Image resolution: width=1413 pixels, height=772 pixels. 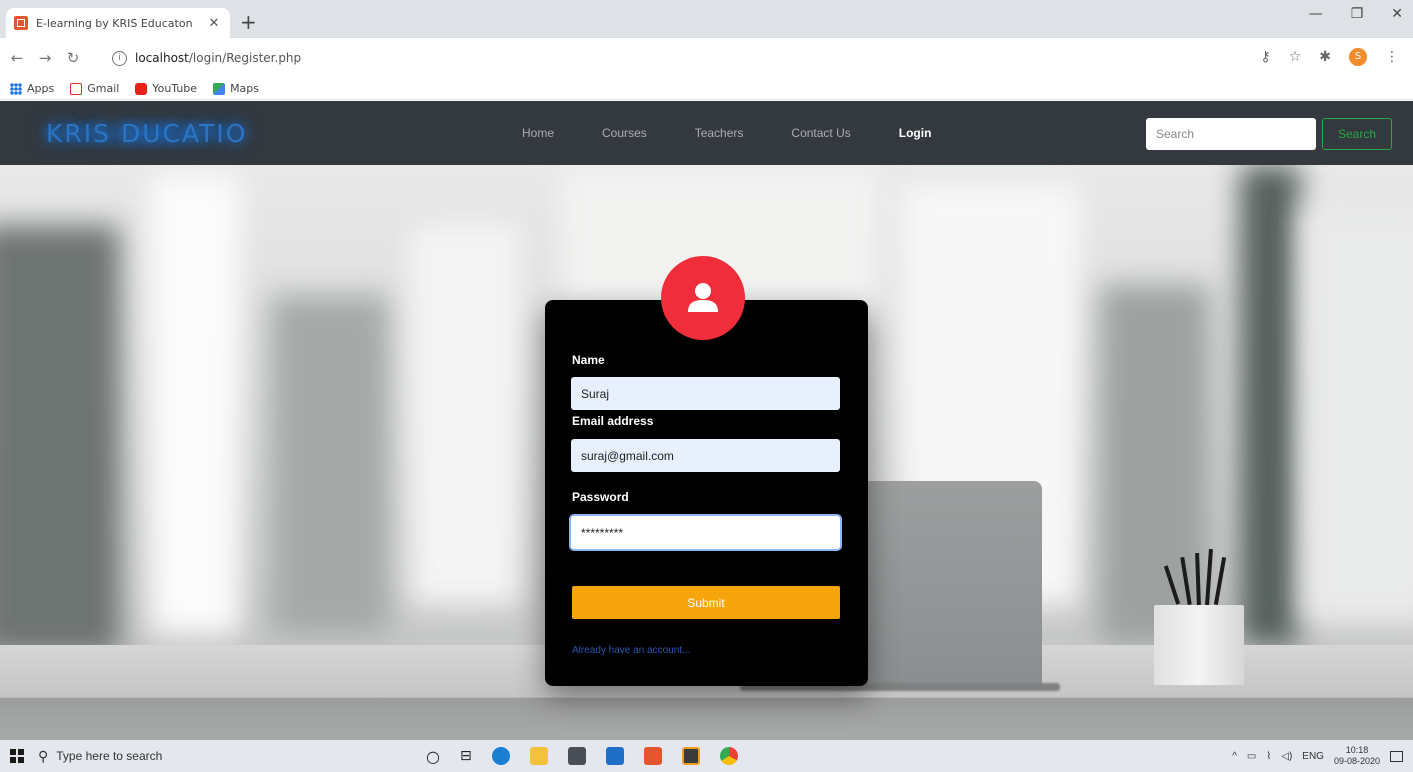 I want to click on taskbar-clock: 10:18 09-08-2020, so click(x=1357, y=756).